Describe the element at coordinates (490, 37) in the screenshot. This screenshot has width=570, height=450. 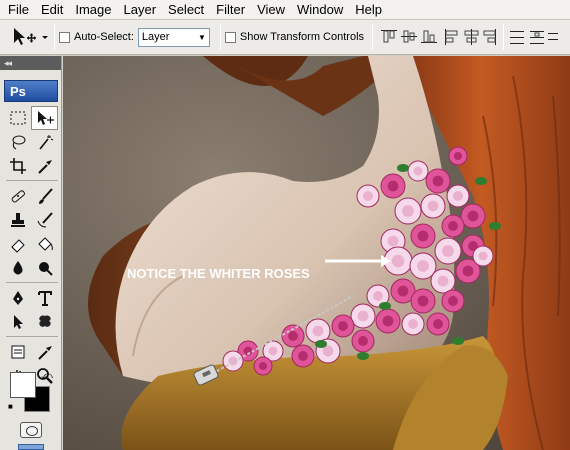
I see `align-right-edges-icon` at that location.